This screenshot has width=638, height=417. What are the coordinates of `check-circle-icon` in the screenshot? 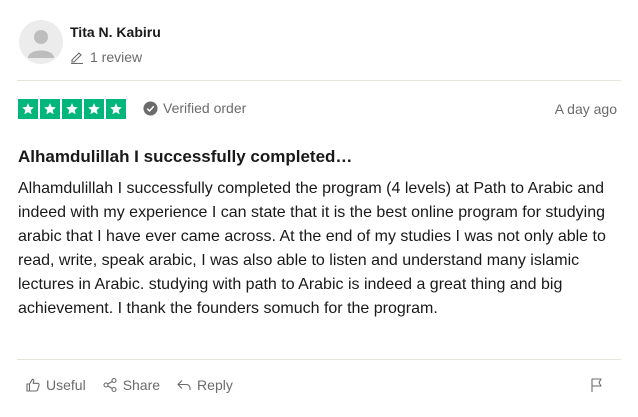 It's located at (150, 108).